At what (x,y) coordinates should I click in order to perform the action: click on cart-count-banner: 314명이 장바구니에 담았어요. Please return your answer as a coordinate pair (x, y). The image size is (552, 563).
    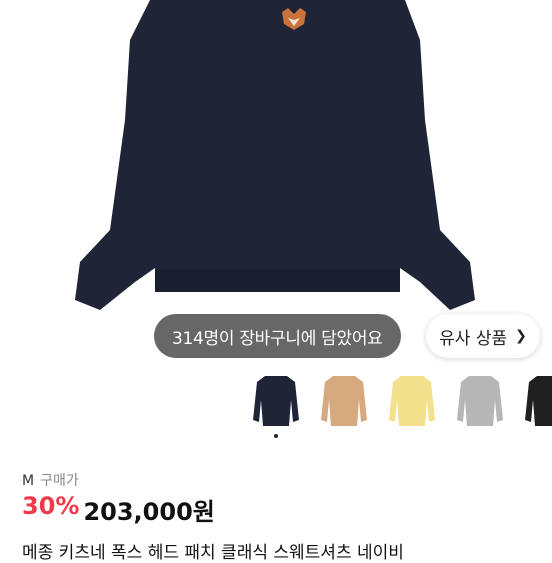
    Looking at the image, I should click on (277, 336).